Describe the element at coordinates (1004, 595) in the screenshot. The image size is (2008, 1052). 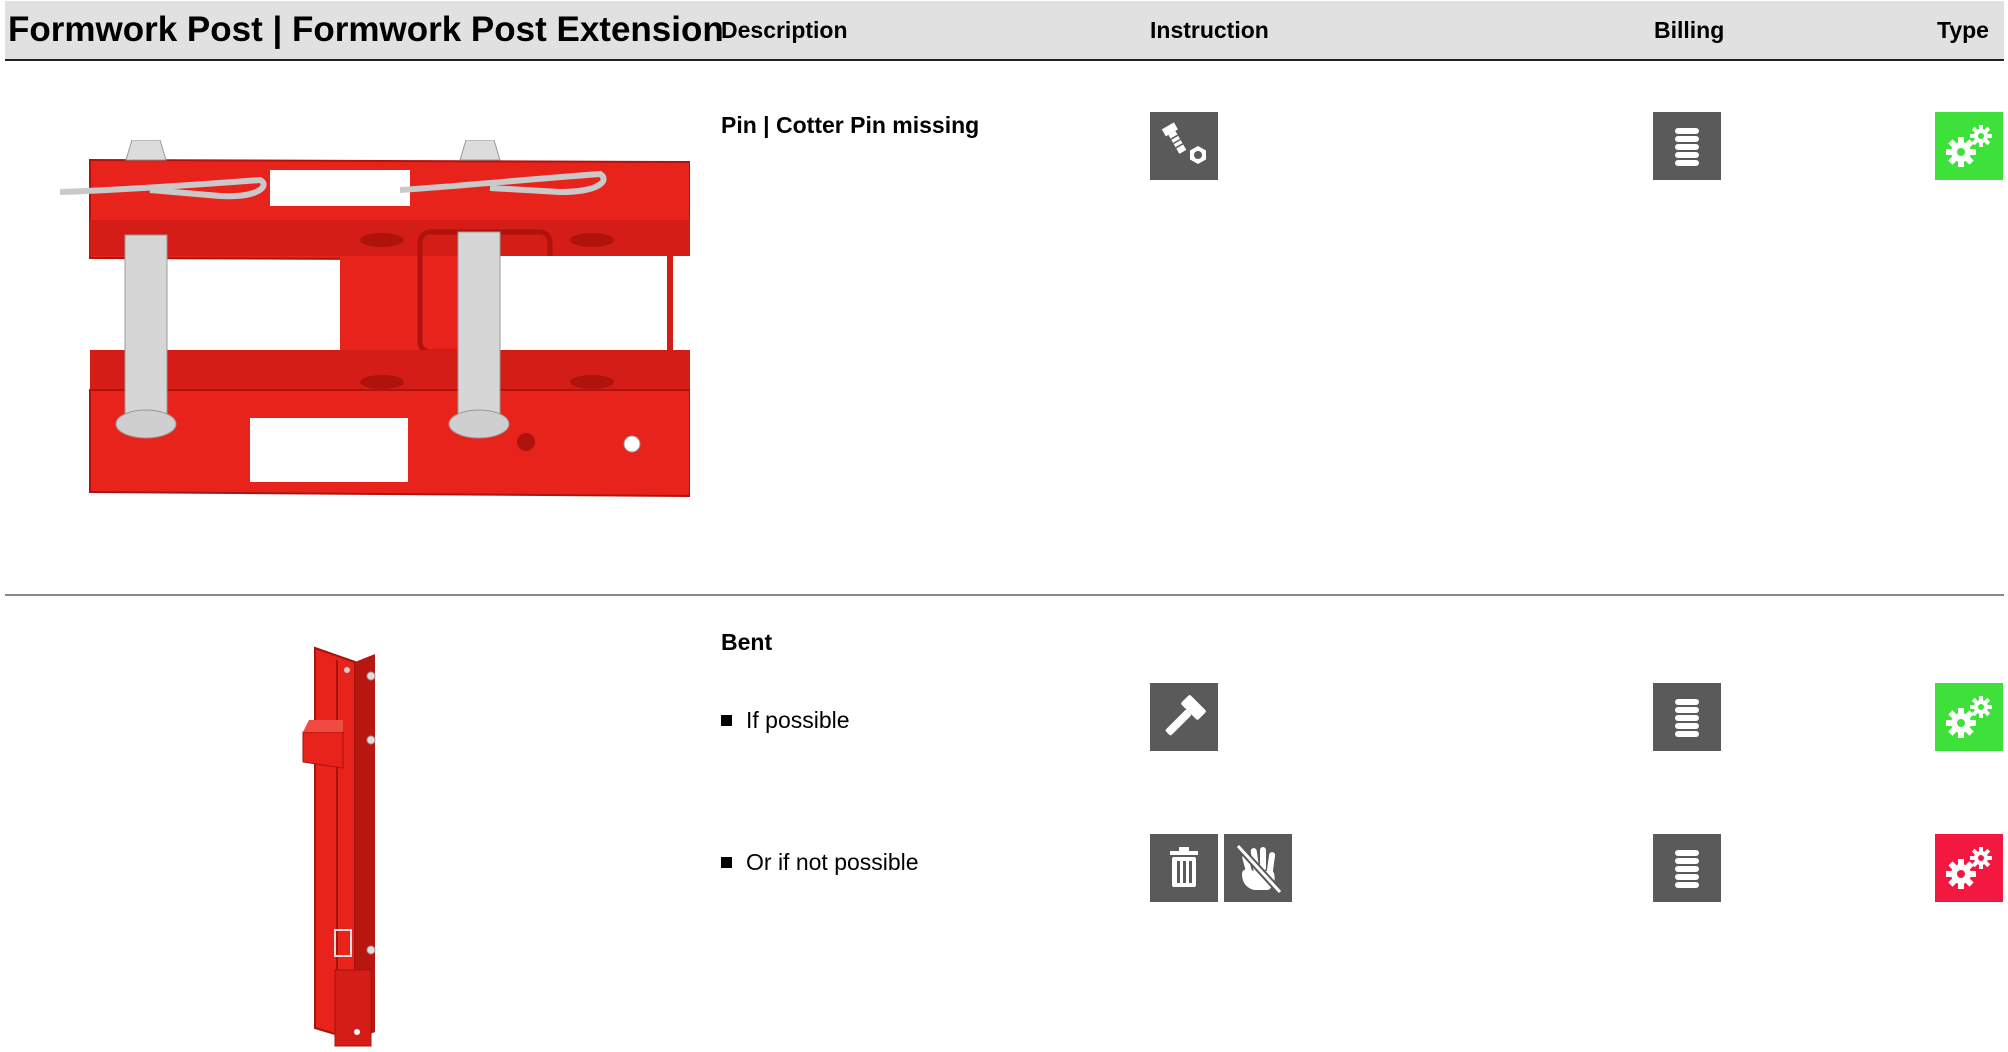
I see `row-divider` at that location.